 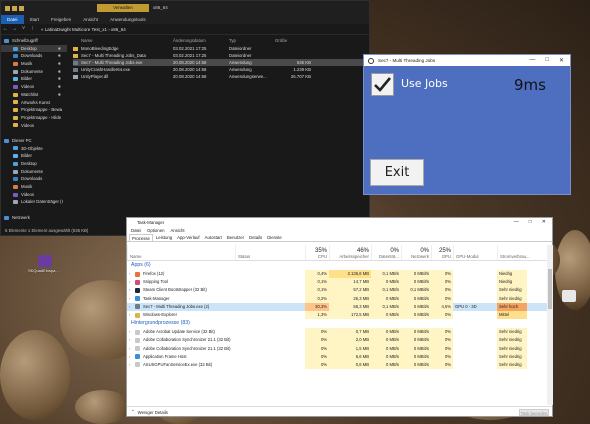 I want to click on context-tab-manage: Verwalten, so click(x=123, y=8).